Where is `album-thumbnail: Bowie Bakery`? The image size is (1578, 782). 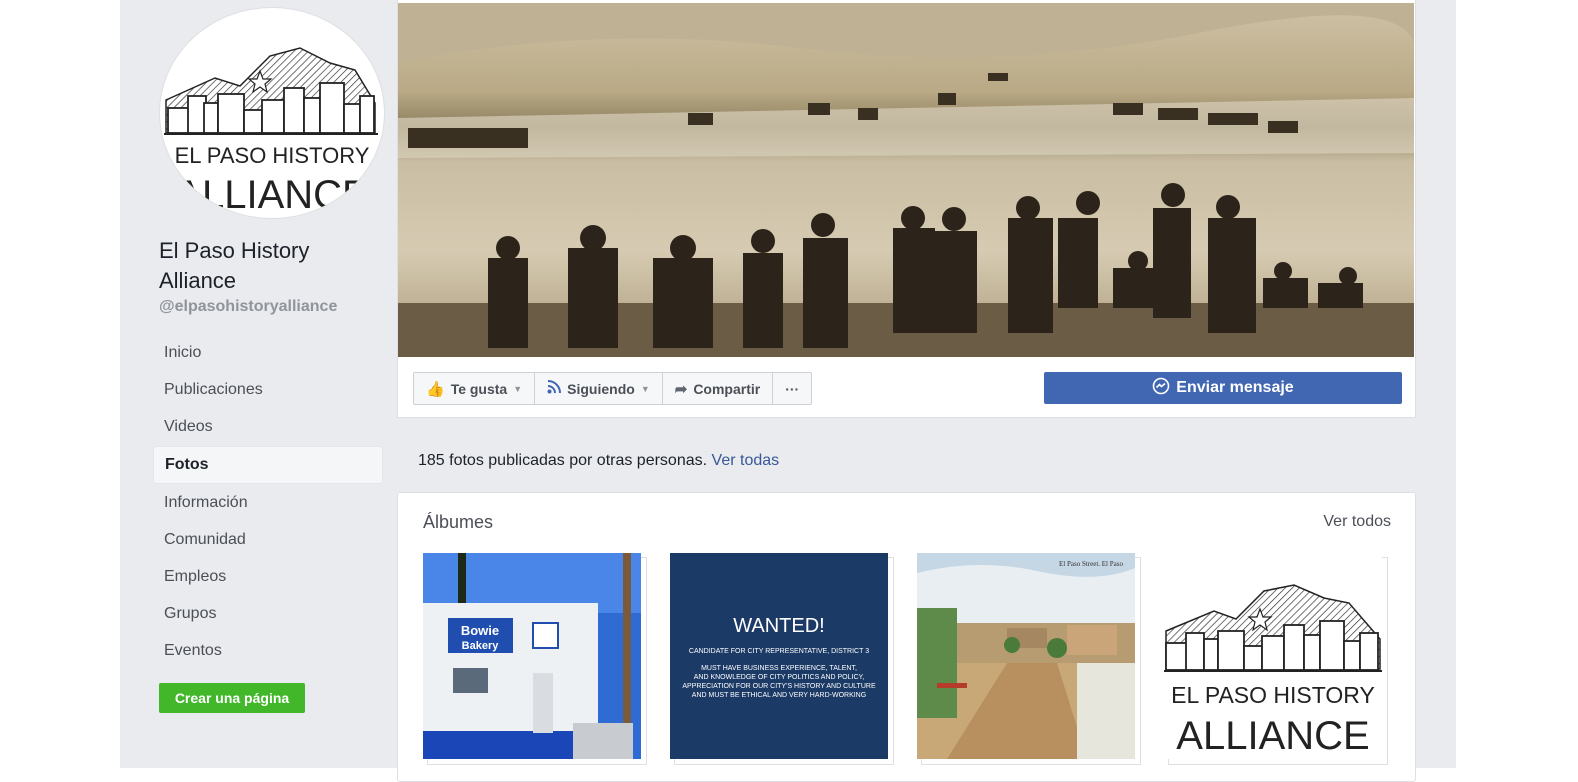 album-thumbnail: Bowie Bakery is located at coordinates (535, 659).